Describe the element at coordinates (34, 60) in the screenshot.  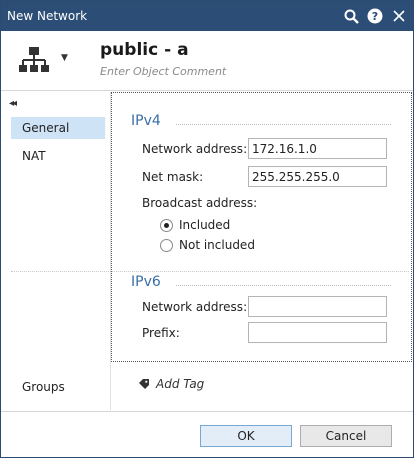
I see `network-icon` at that location.